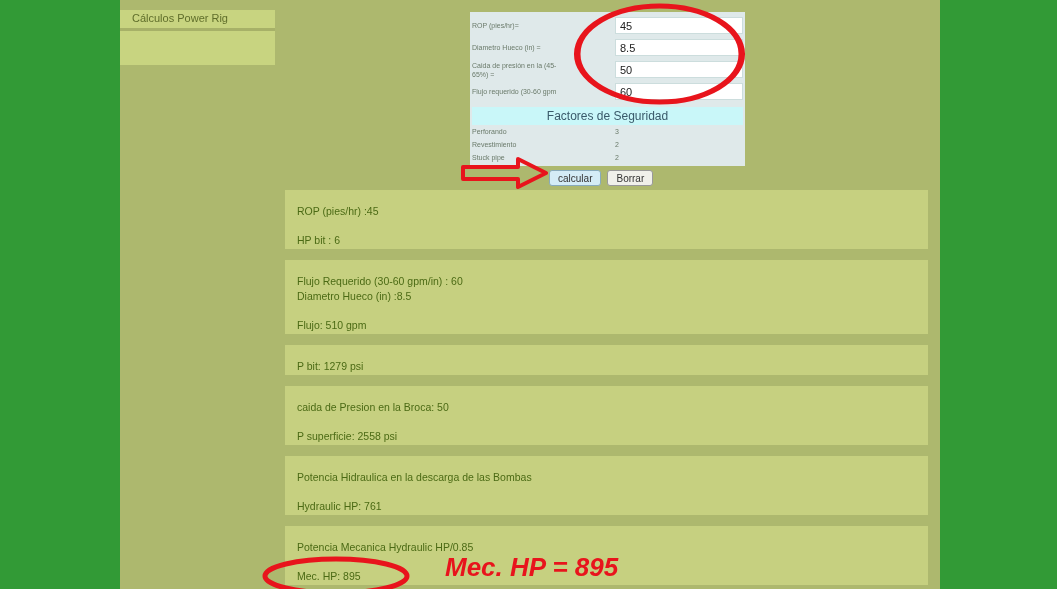 Image resolution: width=1057 pixels, height=589 pixels. I want to click on result-text: Flujo Requerido (30-60 gpm/in) : 60, so click(380, 281).